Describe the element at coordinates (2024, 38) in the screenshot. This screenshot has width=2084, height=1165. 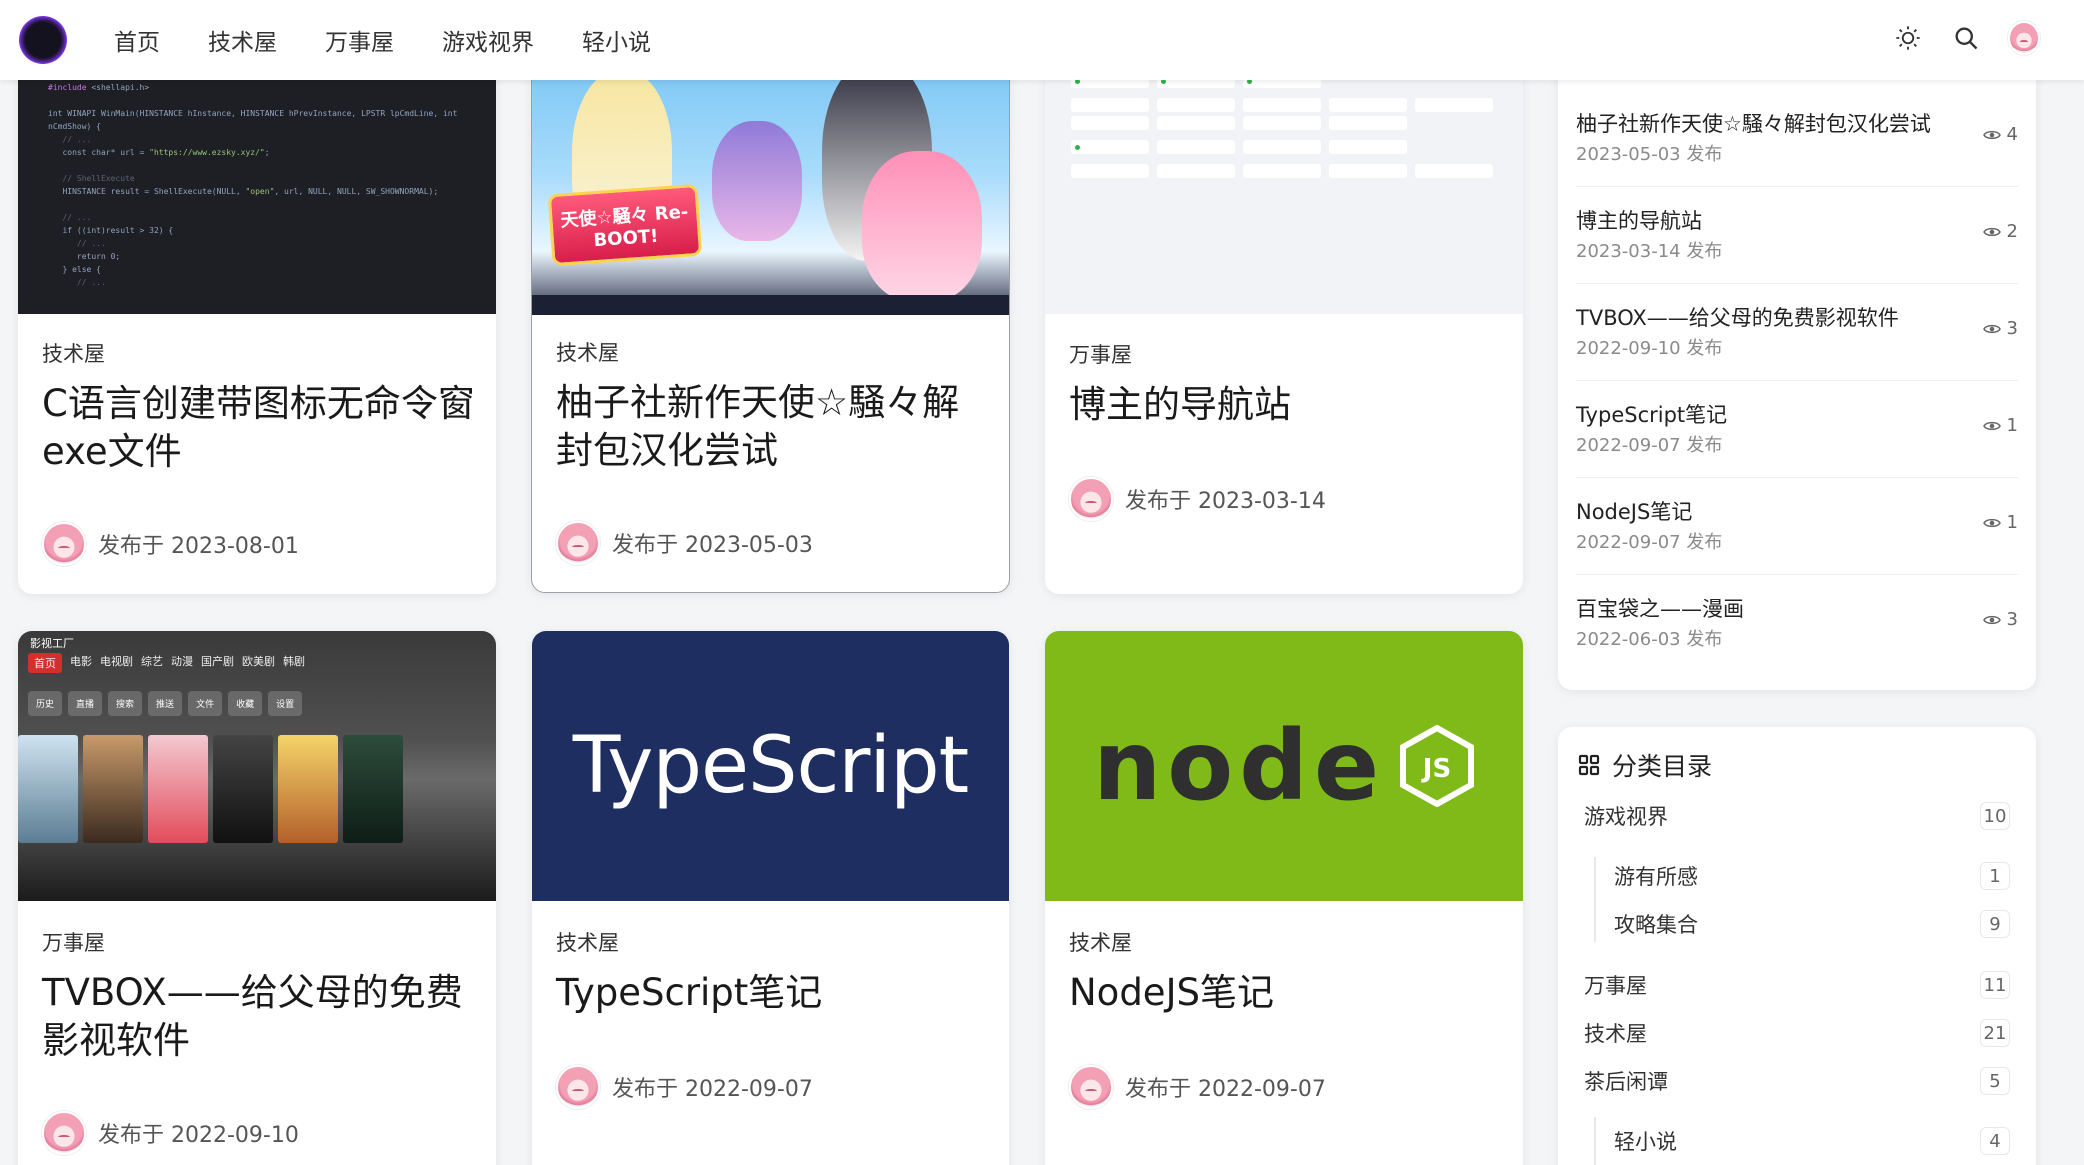
I see `user-avatar-button` at that location.